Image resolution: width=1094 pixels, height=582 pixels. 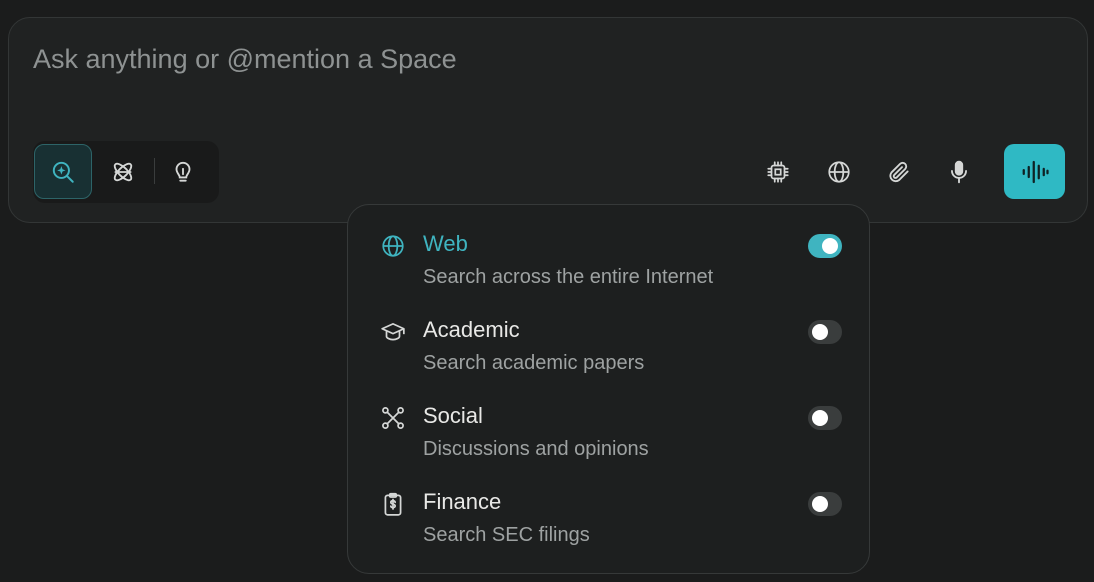 I want to click on query-input, so click(x=543, y=59).